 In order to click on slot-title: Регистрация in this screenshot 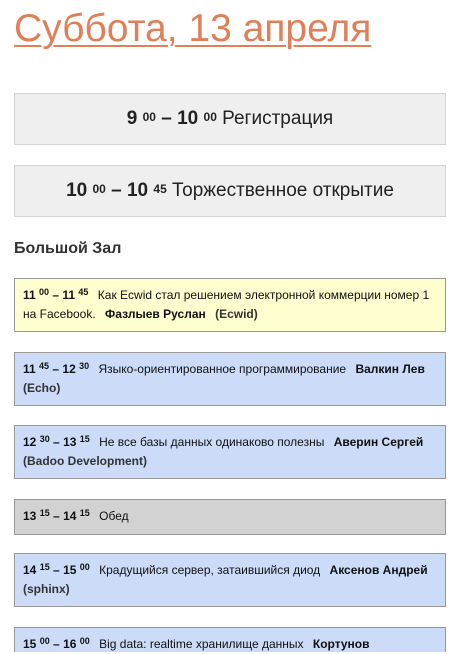, I will do `click(278, 118)`.